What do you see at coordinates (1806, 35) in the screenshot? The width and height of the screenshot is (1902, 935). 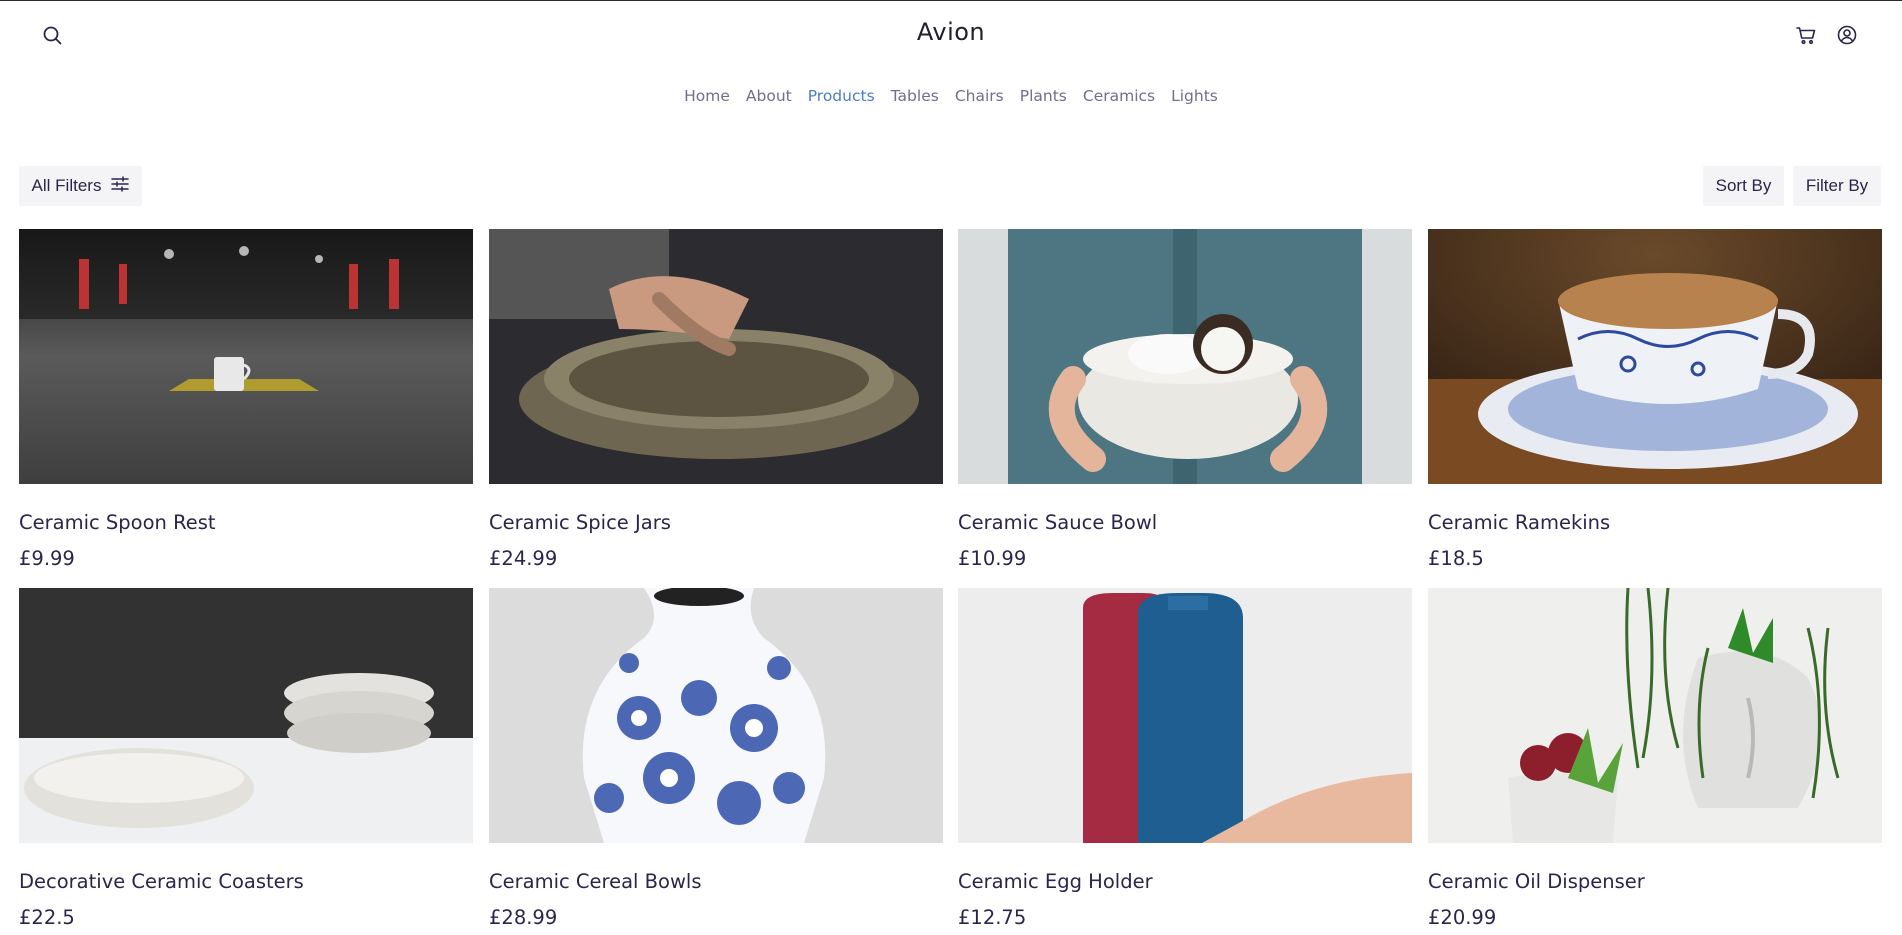 I see `cart-icon` at bounding box center [1806, 35].